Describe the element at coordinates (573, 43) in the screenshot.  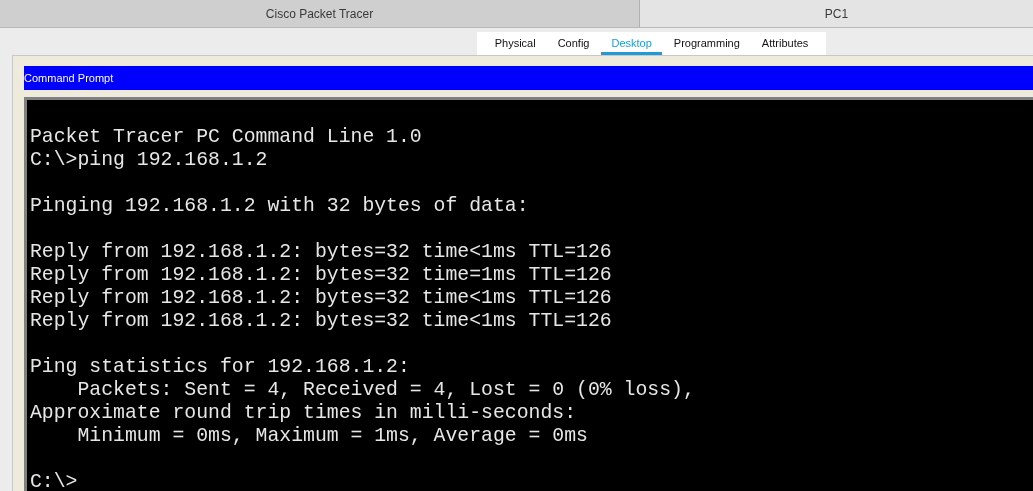
I see `tab: Config` at that location.